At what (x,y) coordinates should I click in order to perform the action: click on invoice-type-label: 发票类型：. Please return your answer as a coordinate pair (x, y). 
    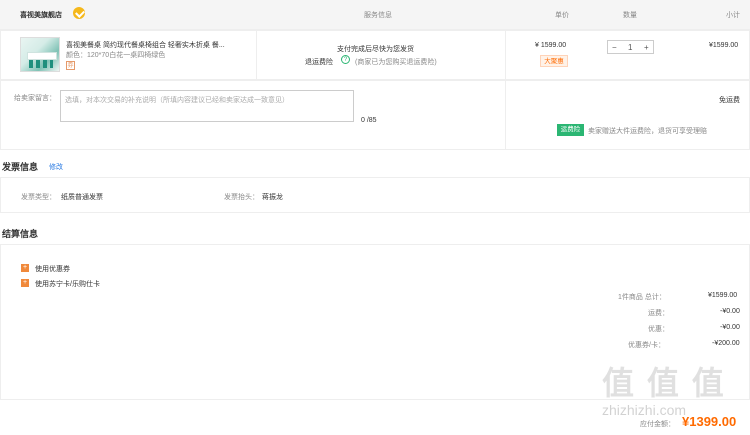
    Looking at the image, I should click on (38, 197).